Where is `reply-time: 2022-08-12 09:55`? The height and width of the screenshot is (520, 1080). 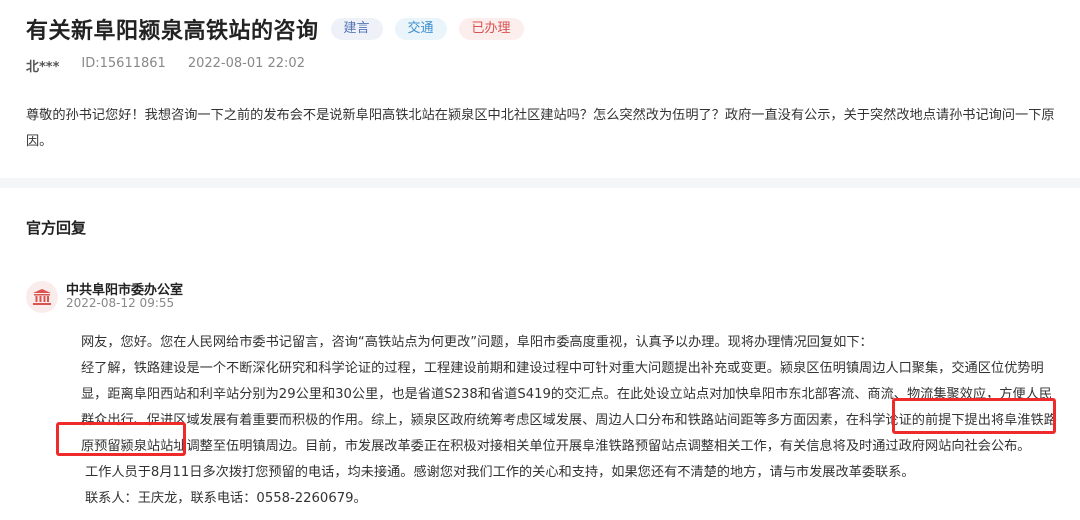 reply-time: 2022-08-12 09:55 is located at coordinates (120, 303).